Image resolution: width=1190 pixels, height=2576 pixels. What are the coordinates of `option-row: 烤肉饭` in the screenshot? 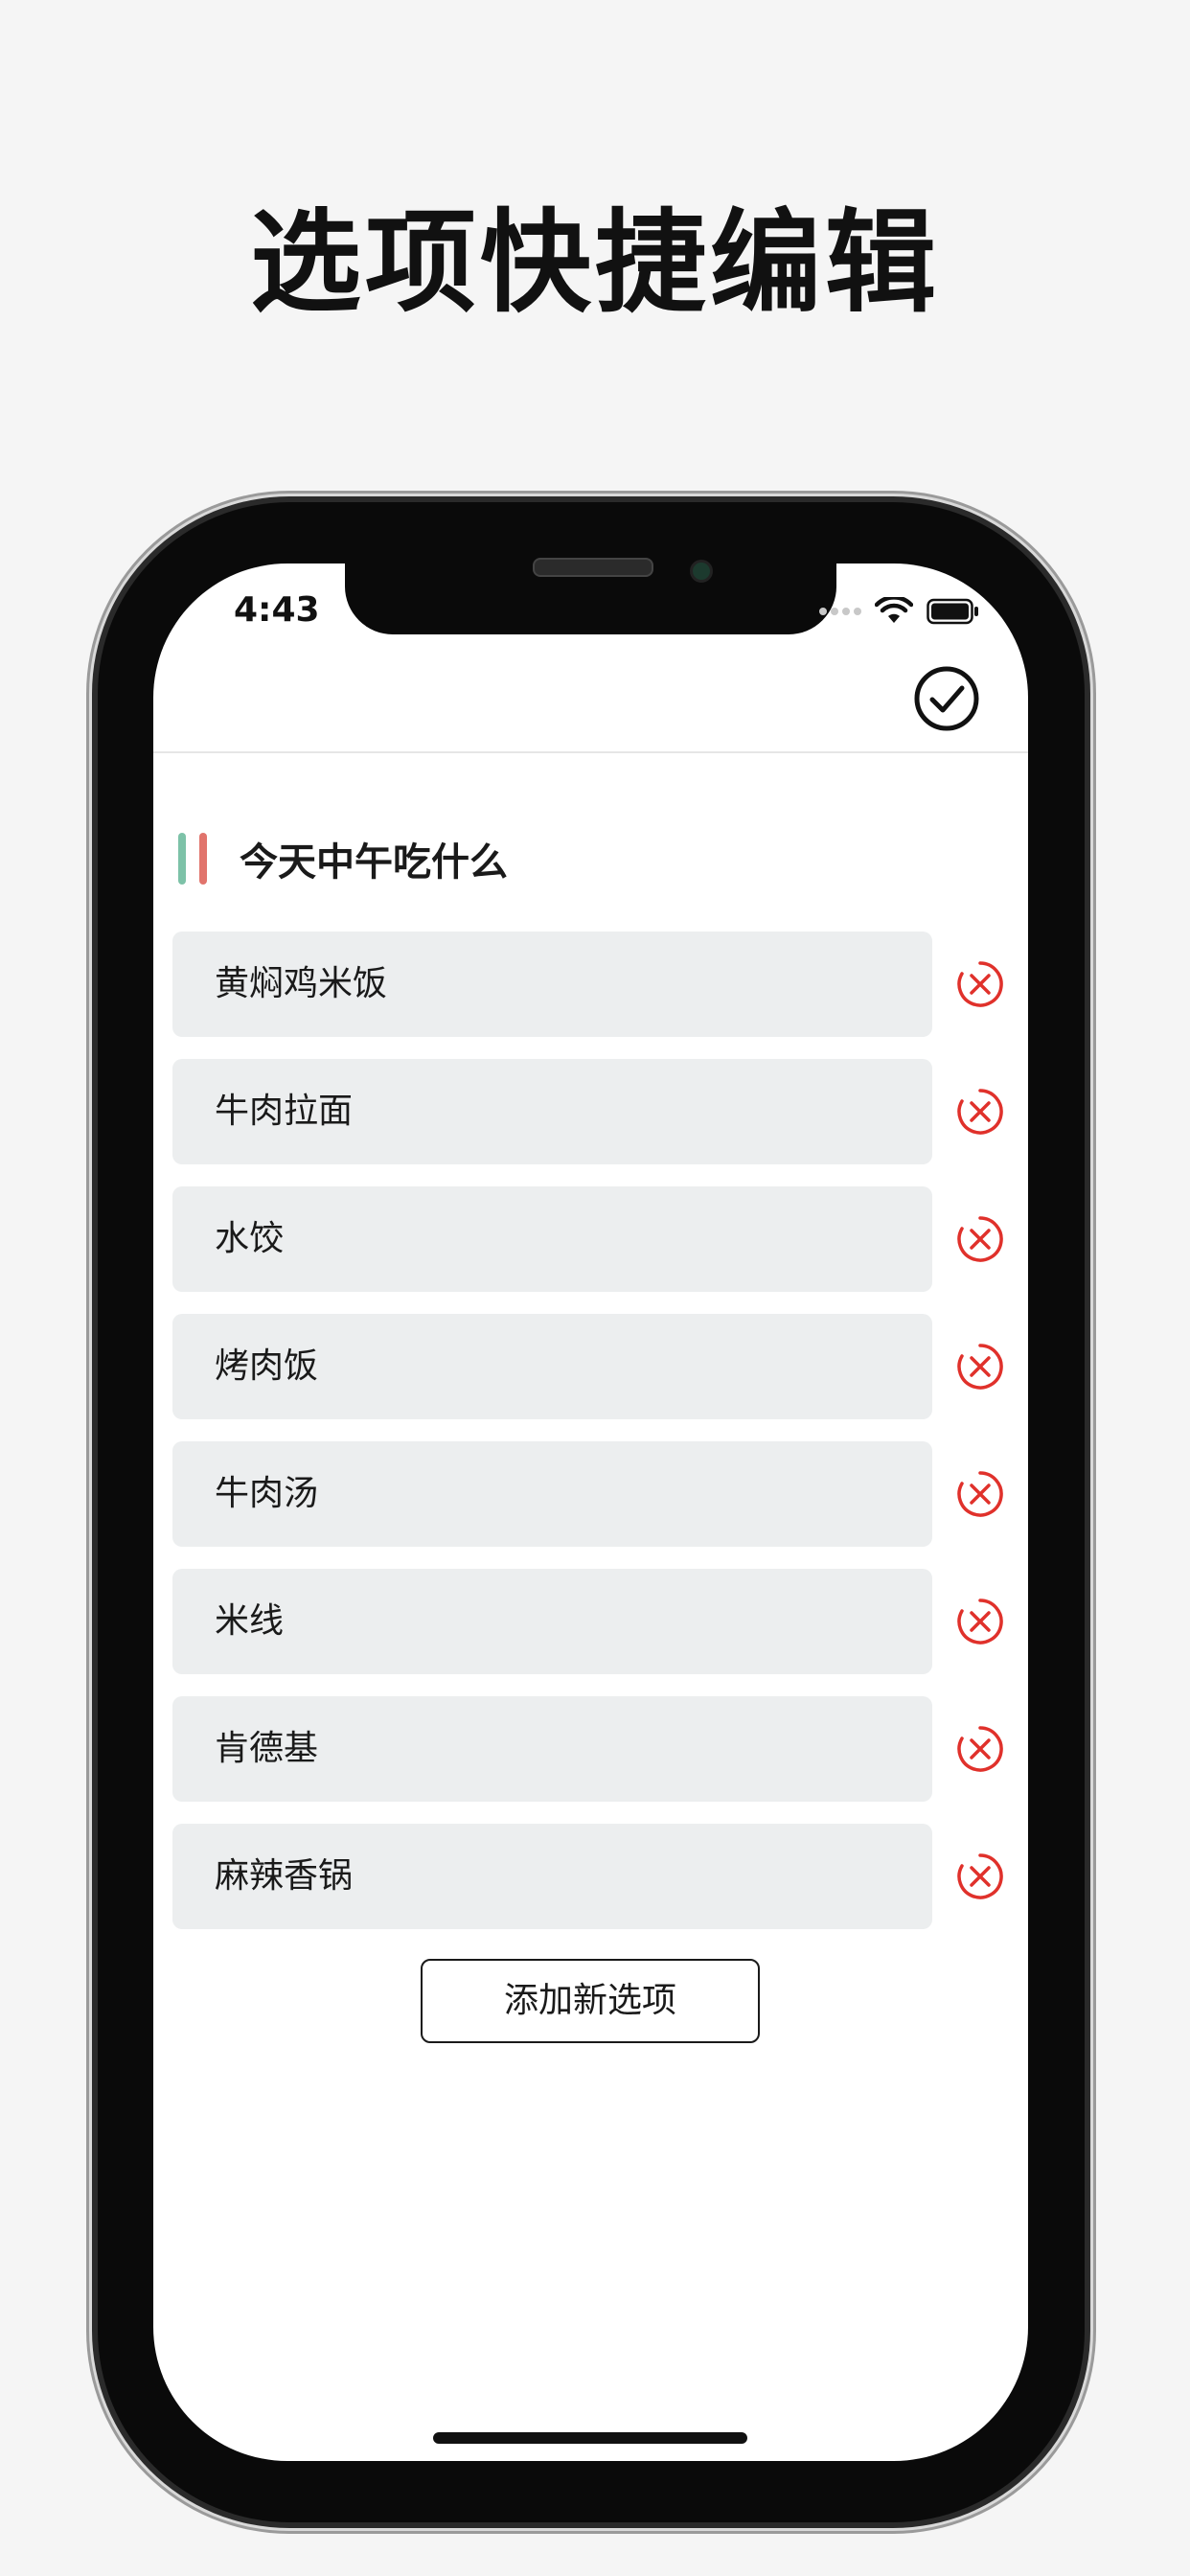 It's located at (589, 1366).